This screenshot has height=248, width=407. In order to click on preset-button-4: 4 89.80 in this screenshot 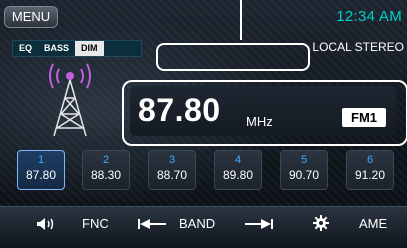, I will do `click(238, 170)`.